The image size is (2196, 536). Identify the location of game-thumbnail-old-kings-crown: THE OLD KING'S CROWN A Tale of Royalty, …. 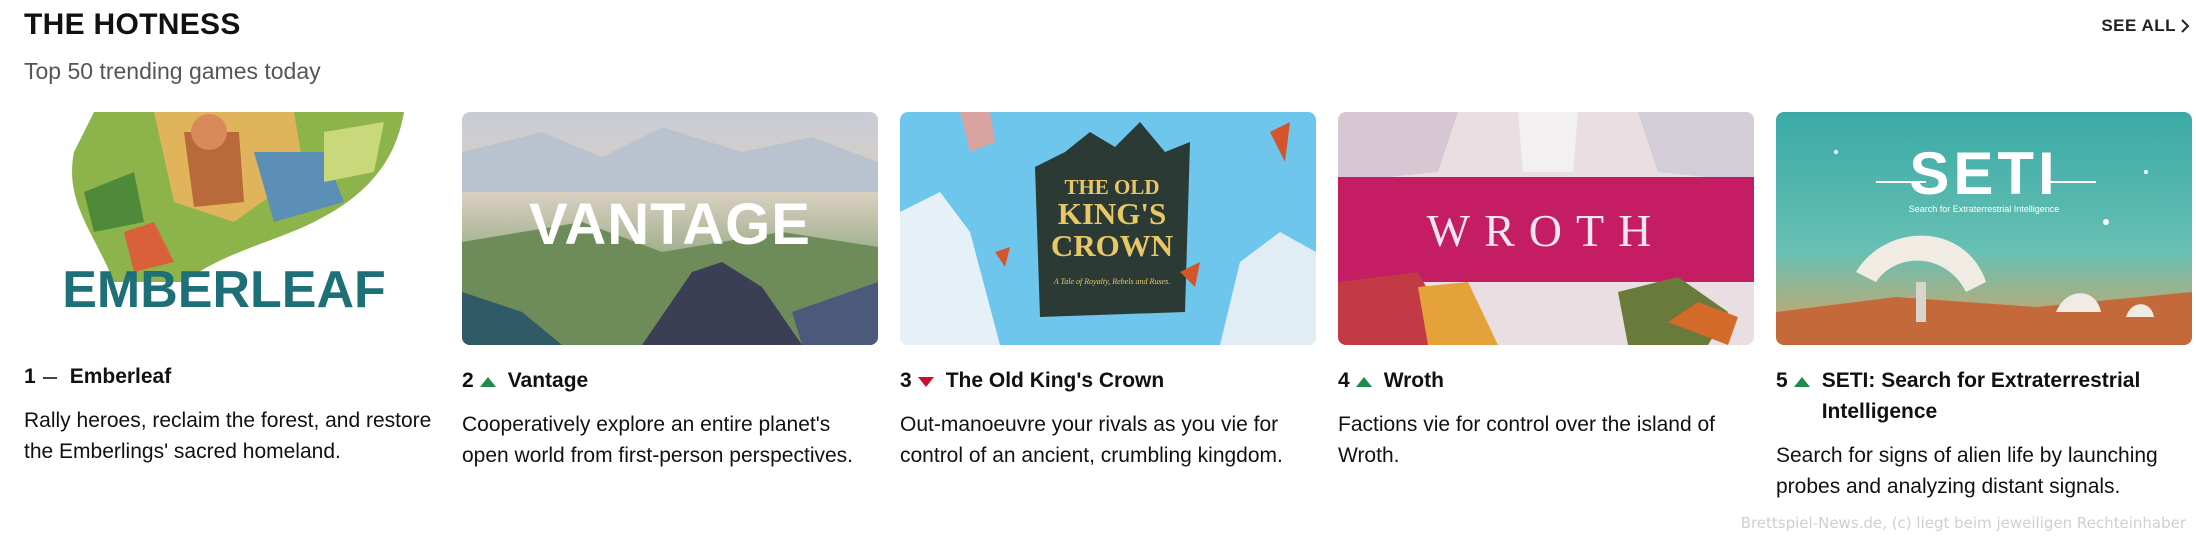
(1108, 228).